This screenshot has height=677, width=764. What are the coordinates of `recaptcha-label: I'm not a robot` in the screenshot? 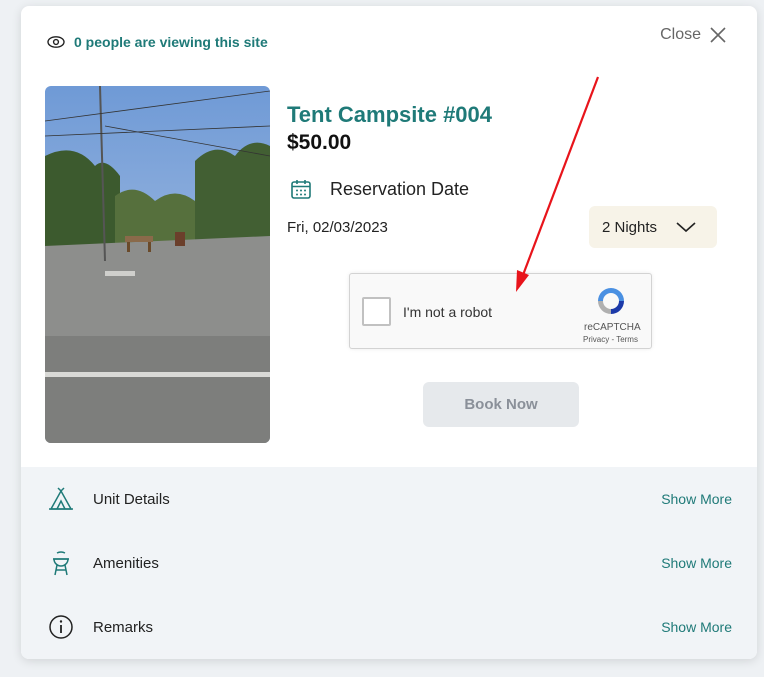 It's located at (448, 312).